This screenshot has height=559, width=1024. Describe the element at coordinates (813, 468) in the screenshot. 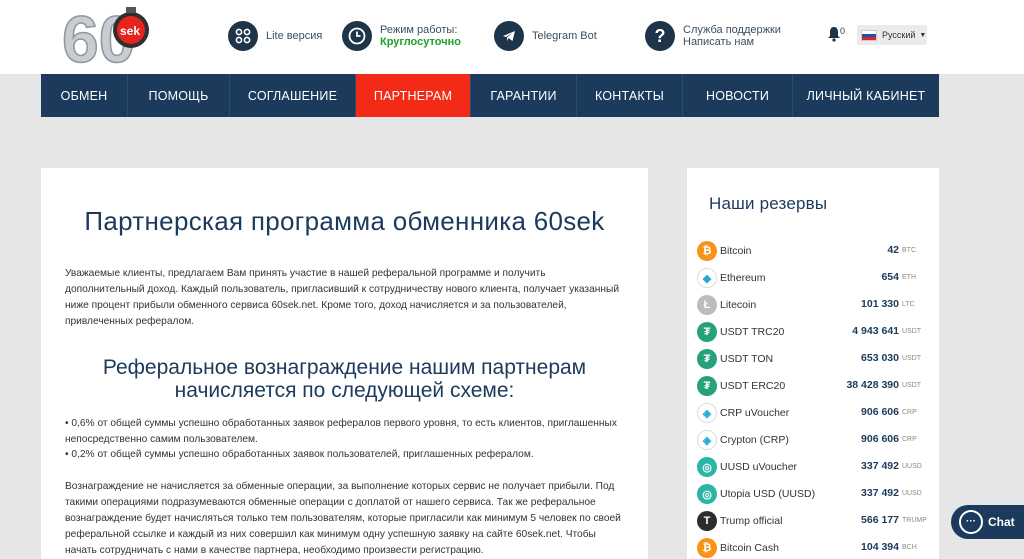

I see `reserve-row: ◎ UUSD uVoucher 337 492 UUSD` at that location.